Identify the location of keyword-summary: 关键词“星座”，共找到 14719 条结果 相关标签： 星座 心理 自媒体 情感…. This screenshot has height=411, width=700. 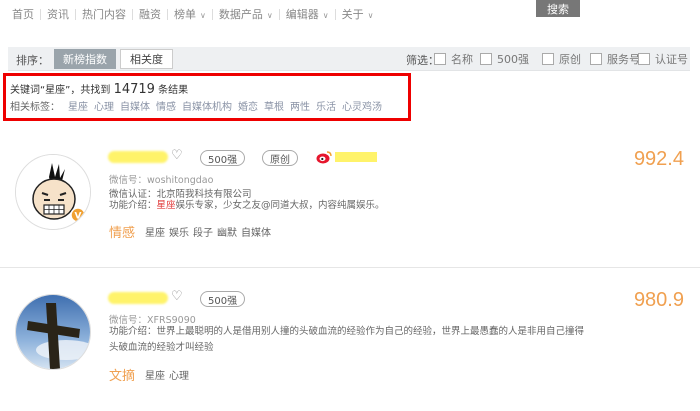
(207, 97).